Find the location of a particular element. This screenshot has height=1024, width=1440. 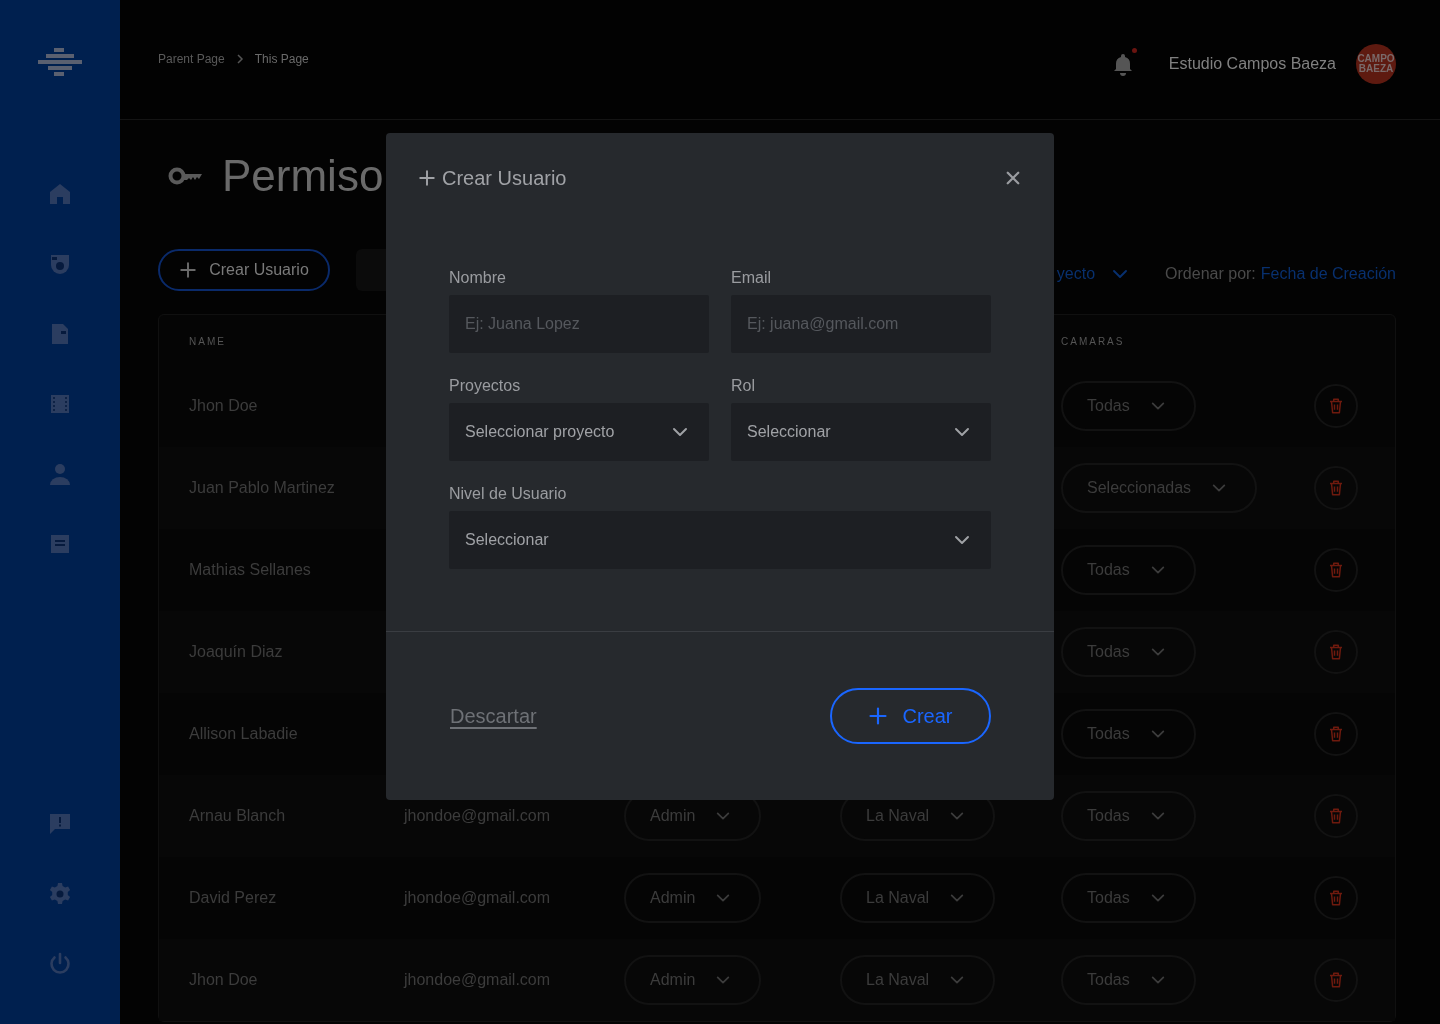

field-label: Rol is located at coordinates (743, 386).